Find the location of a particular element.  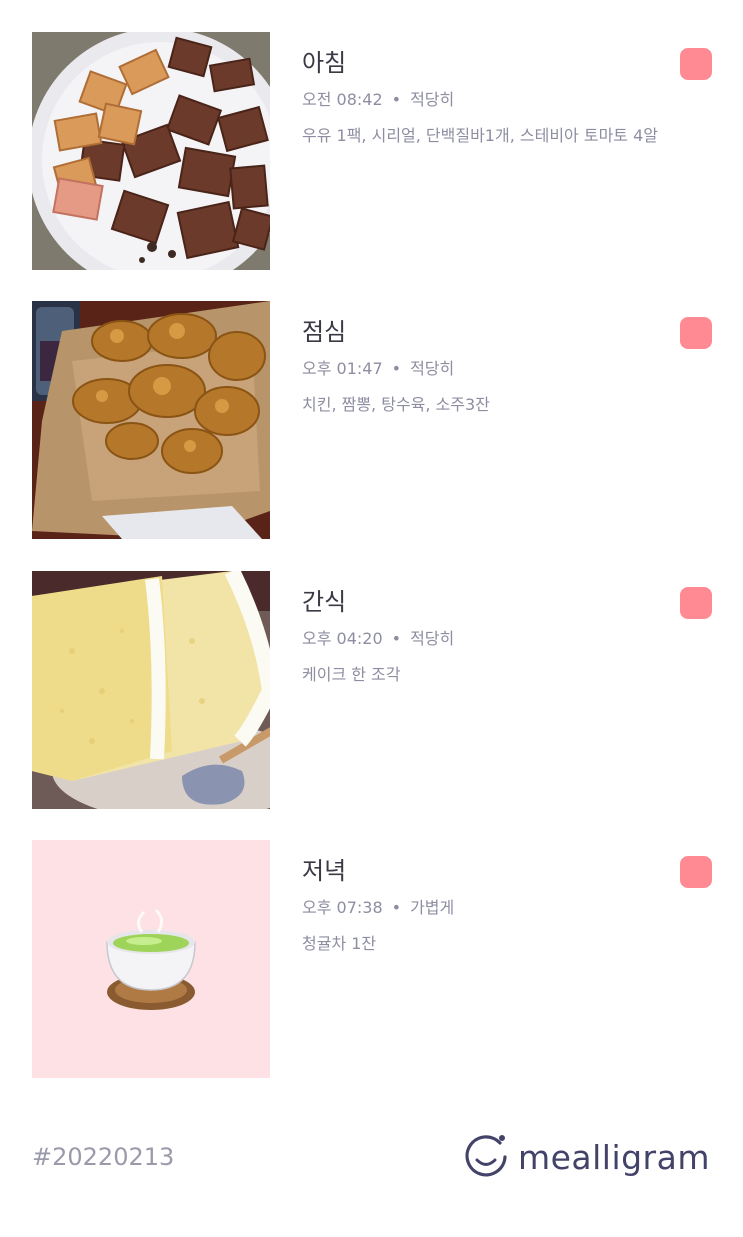

cereal-photo is located at coordinates (151, 151).